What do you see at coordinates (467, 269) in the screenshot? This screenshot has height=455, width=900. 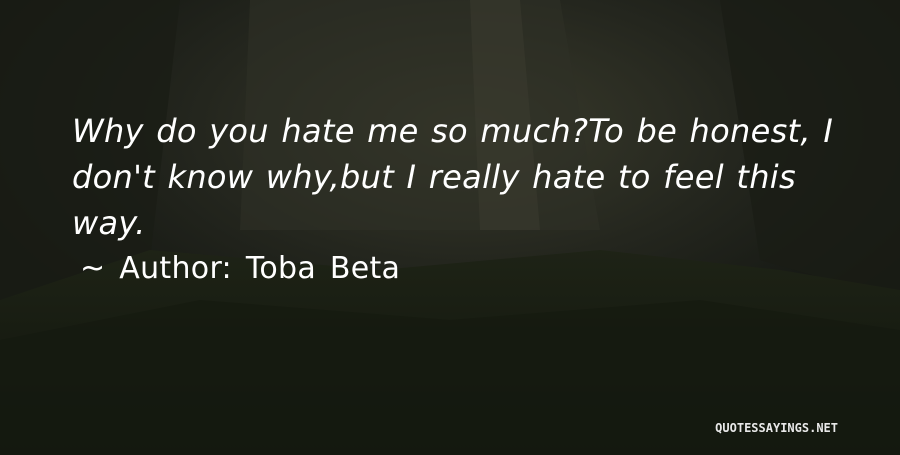 I see `author-line: ~ Author: Toba Beta` at bounding box center [467, 269].